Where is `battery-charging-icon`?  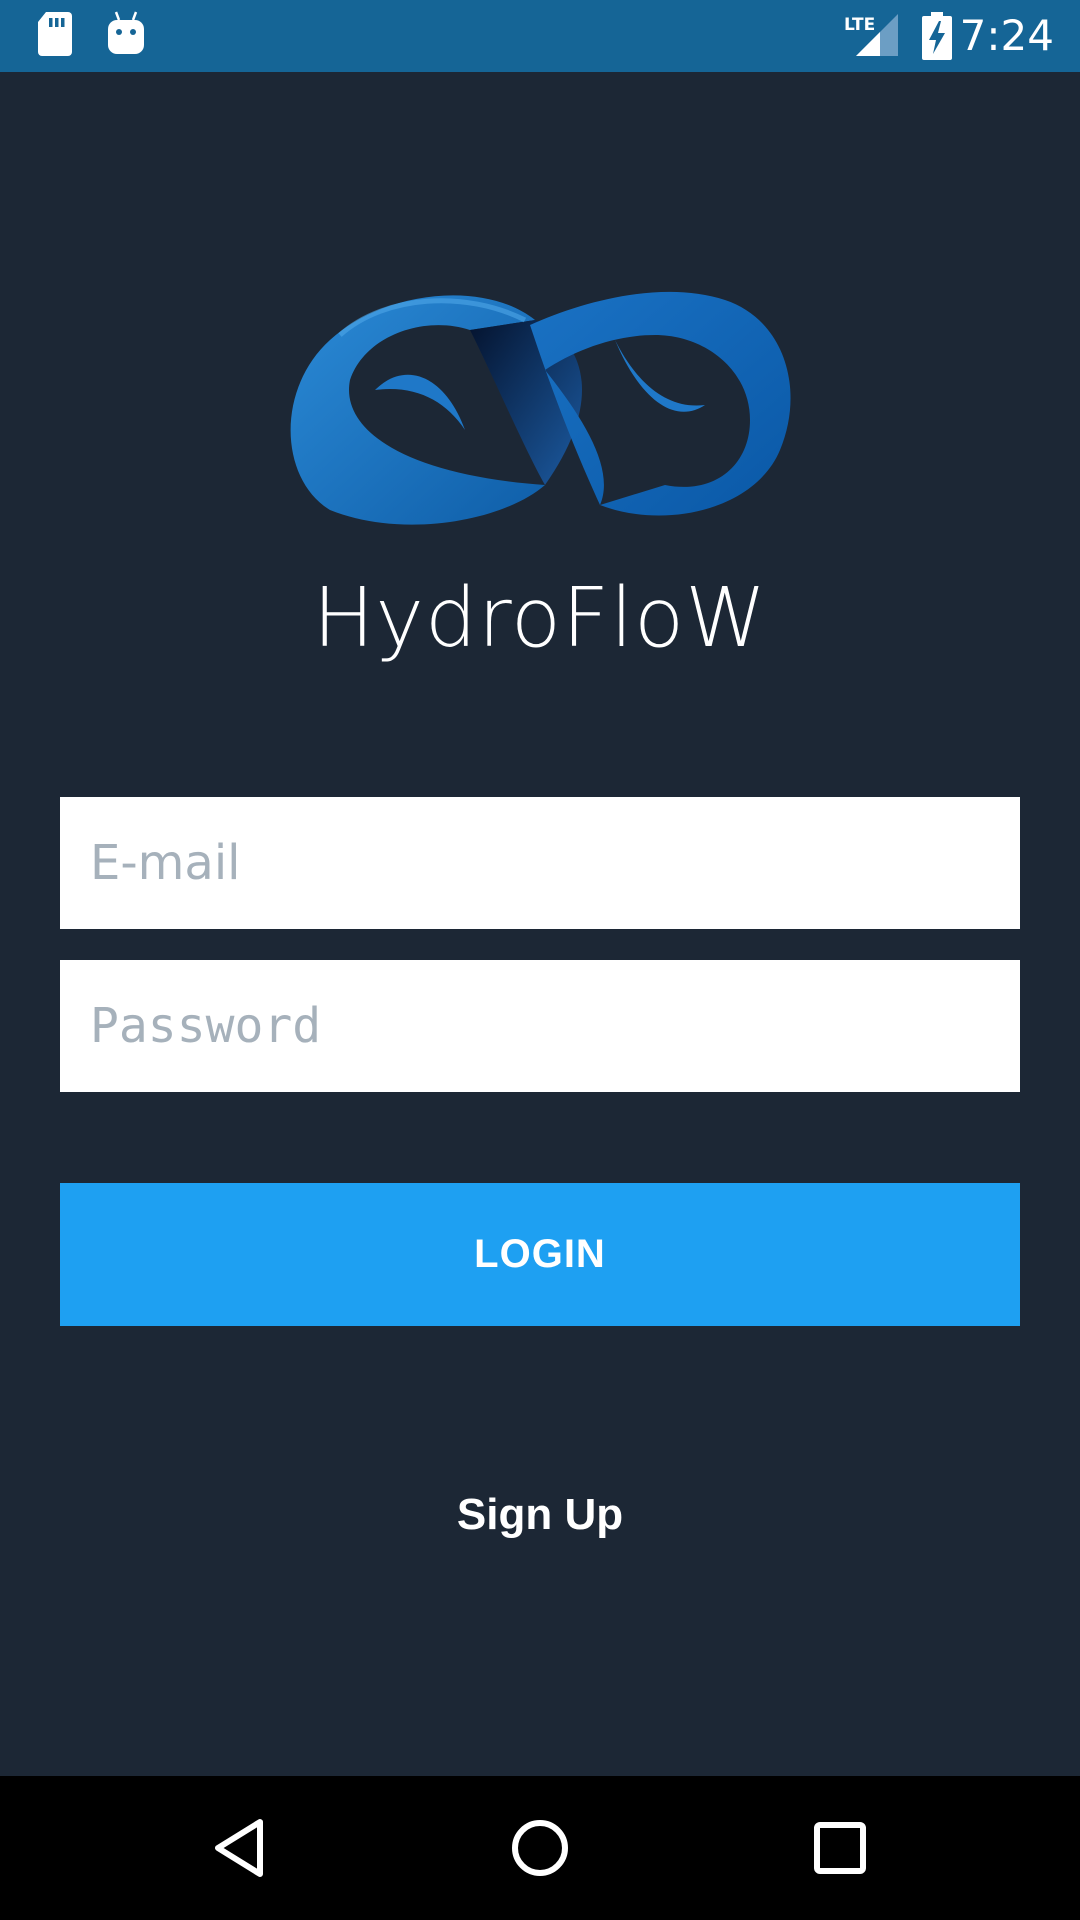
battery-charging-icon is located at coordinates (937, 38).